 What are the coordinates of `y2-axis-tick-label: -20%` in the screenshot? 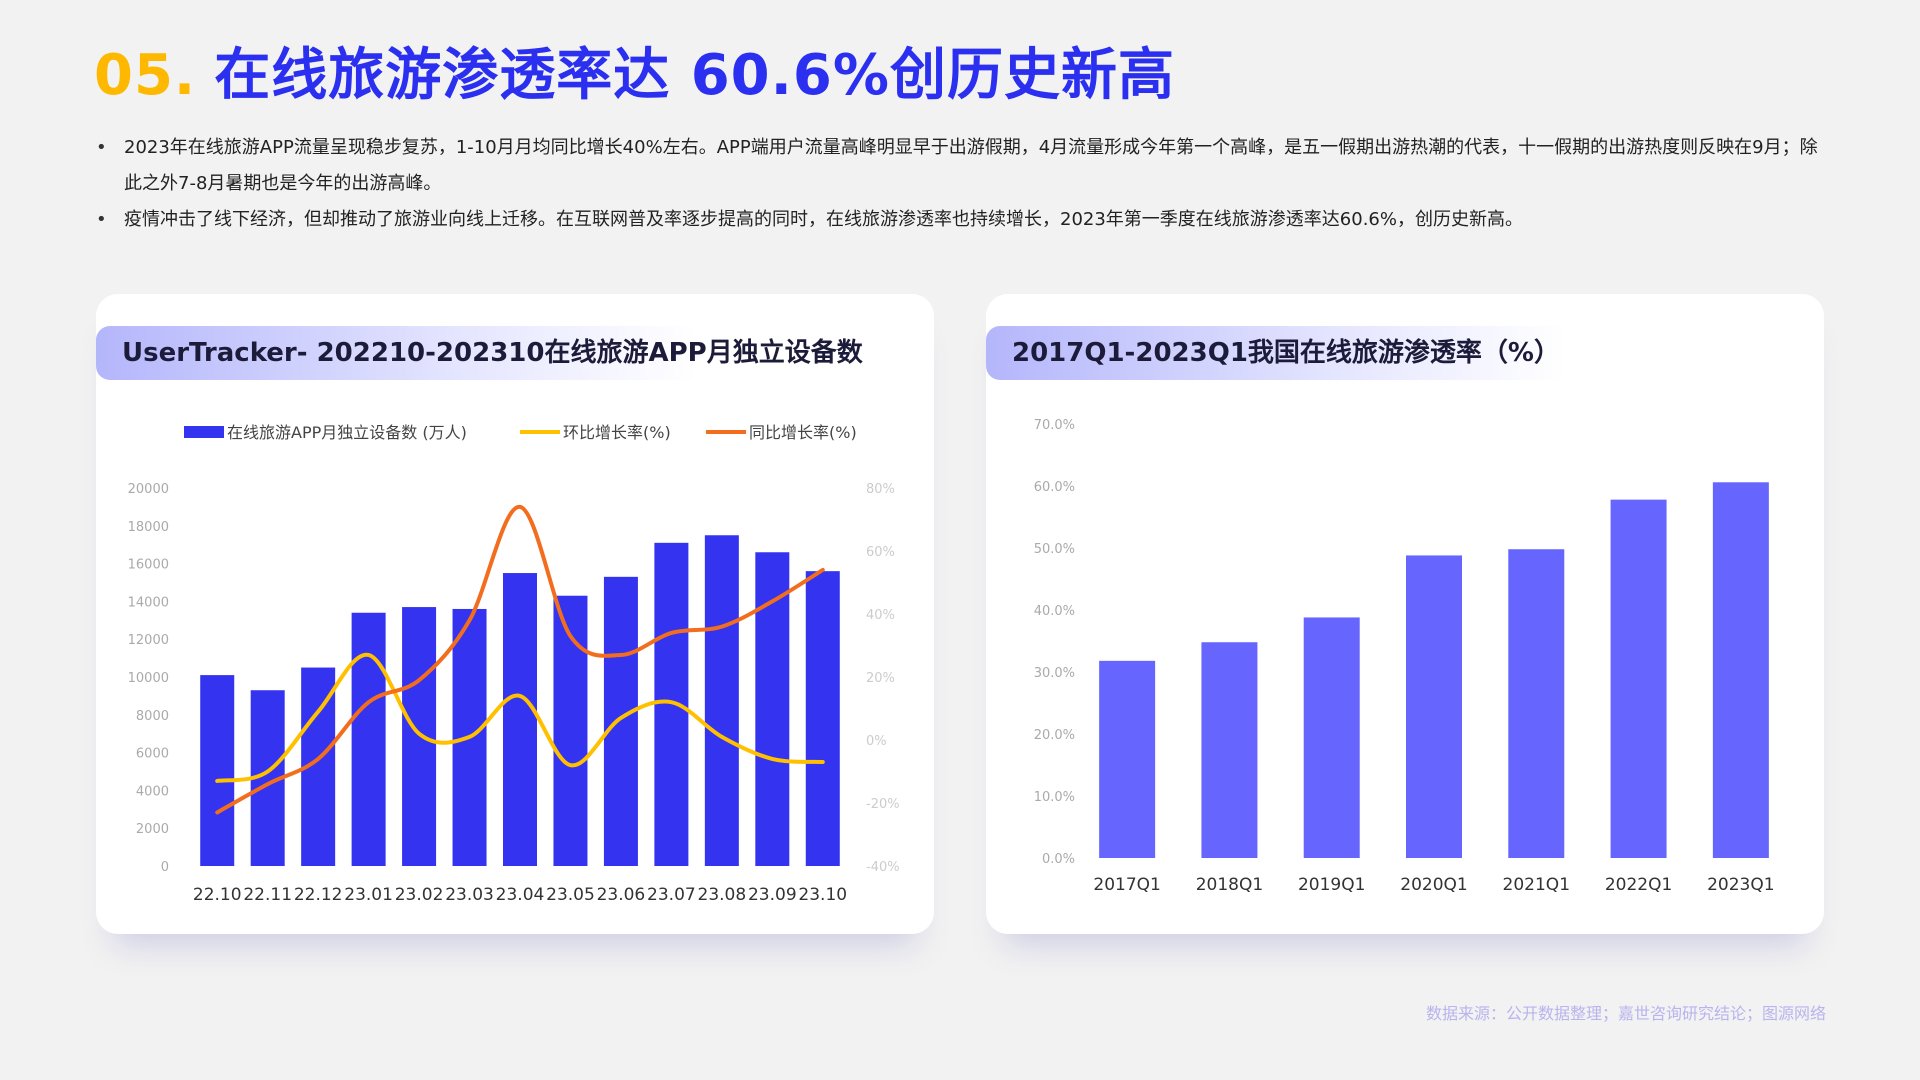 It's located at (883, 804).